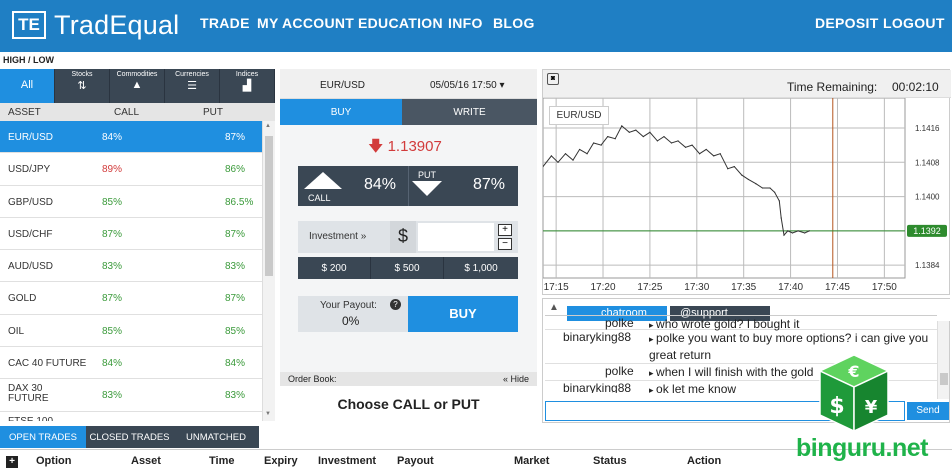  What do you see at coordinates (914, 23) in the screenshot?
I see `nav-logout: LOGOUT` at bounding box center [914, 23].